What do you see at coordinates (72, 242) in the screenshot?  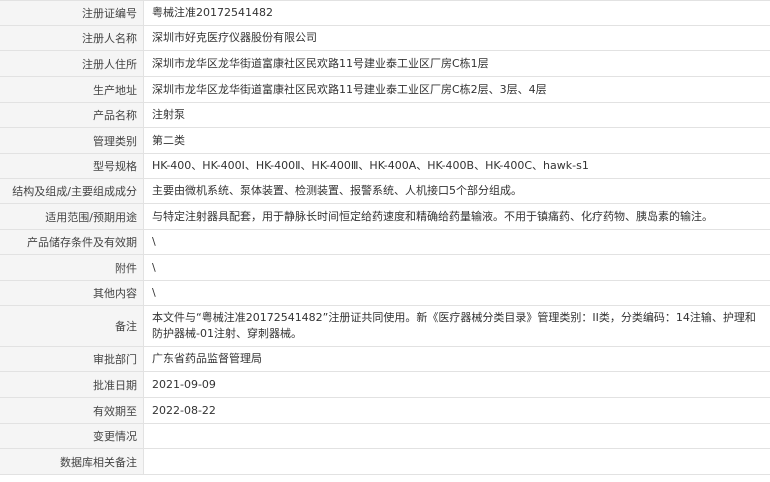 I see `field-label: 产品储存条件及有效期` at bounding box center [72, 242].